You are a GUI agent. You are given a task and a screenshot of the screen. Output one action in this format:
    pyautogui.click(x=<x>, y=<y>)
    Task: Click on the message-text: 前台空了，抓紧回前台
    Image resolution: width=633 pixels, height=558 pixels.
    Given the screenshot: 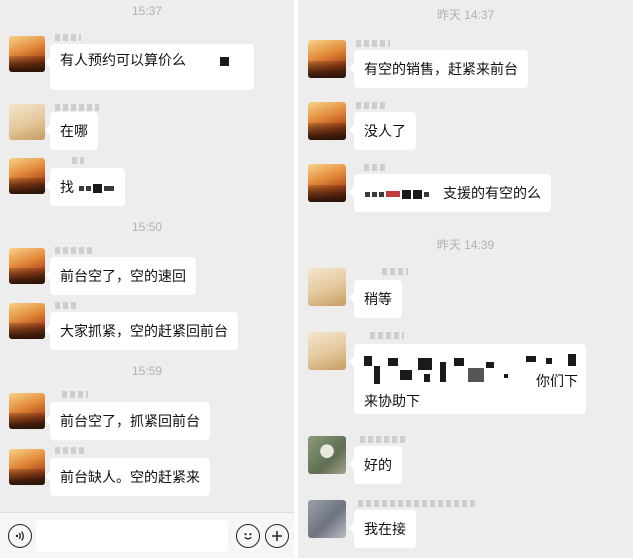 What is the action you would take?
    pyautogui.click(x=130, y=421)
    